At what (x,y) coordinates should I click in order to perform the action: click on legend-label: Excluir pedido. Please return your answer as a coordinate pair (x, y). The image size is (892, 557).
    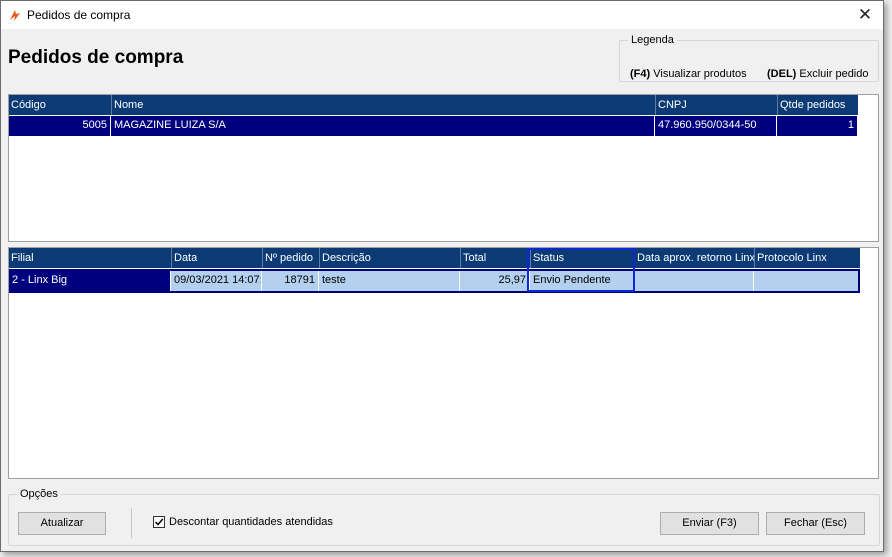
    Looking at the image, I should click on (834, 74).